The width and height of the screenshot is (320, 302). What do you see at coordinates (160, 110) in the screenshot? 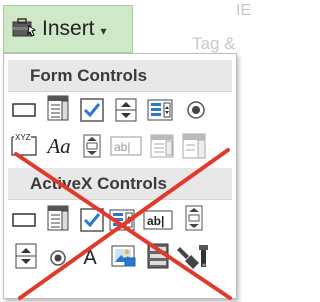
I see `list-box-icon` at bounding box center [160, 110].